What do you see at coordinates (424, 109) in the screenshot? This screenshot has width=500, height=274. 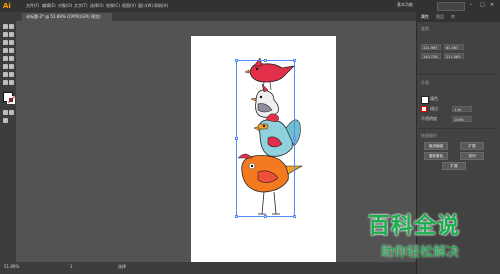 I see `stroke-color-chip` at bounding box center [424, 109].